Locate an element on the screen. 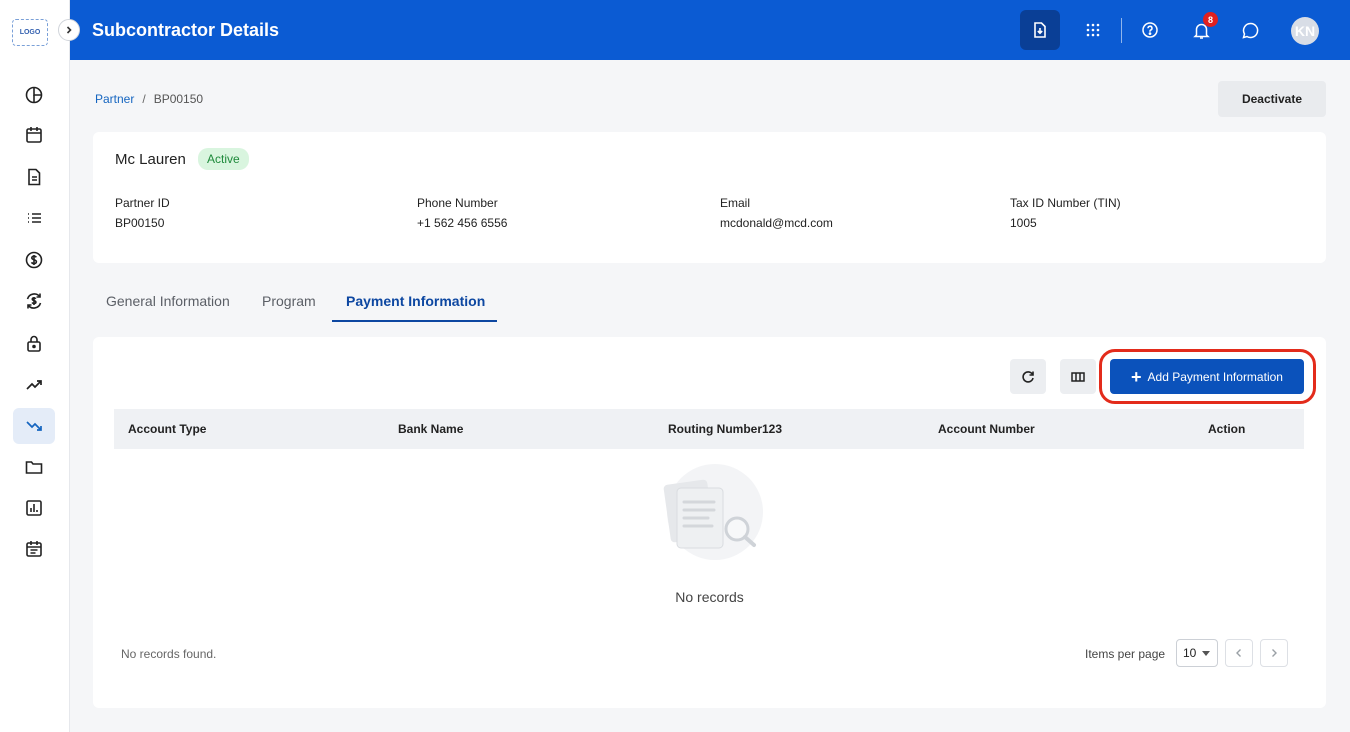  sidebar-item-trending-up is located at coordinates (34, 384).